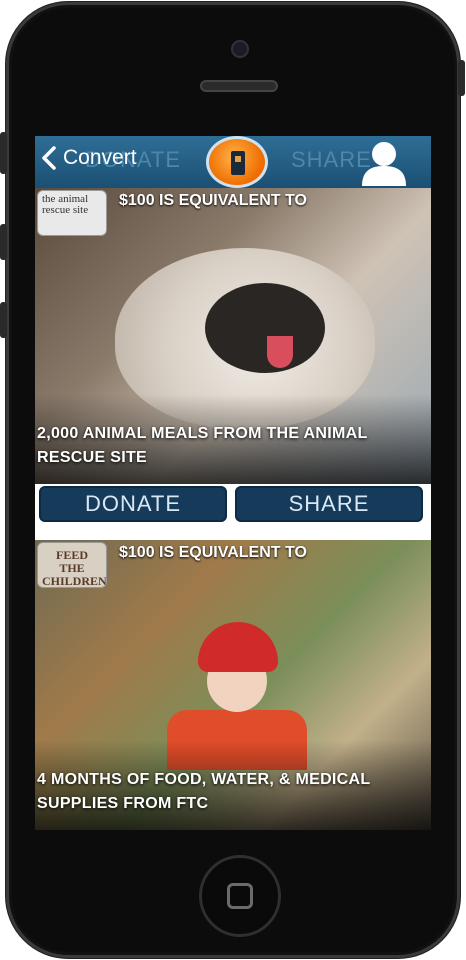 This screenshot has height=960, width=466. I want to click on dog-face, so click(265, 328).